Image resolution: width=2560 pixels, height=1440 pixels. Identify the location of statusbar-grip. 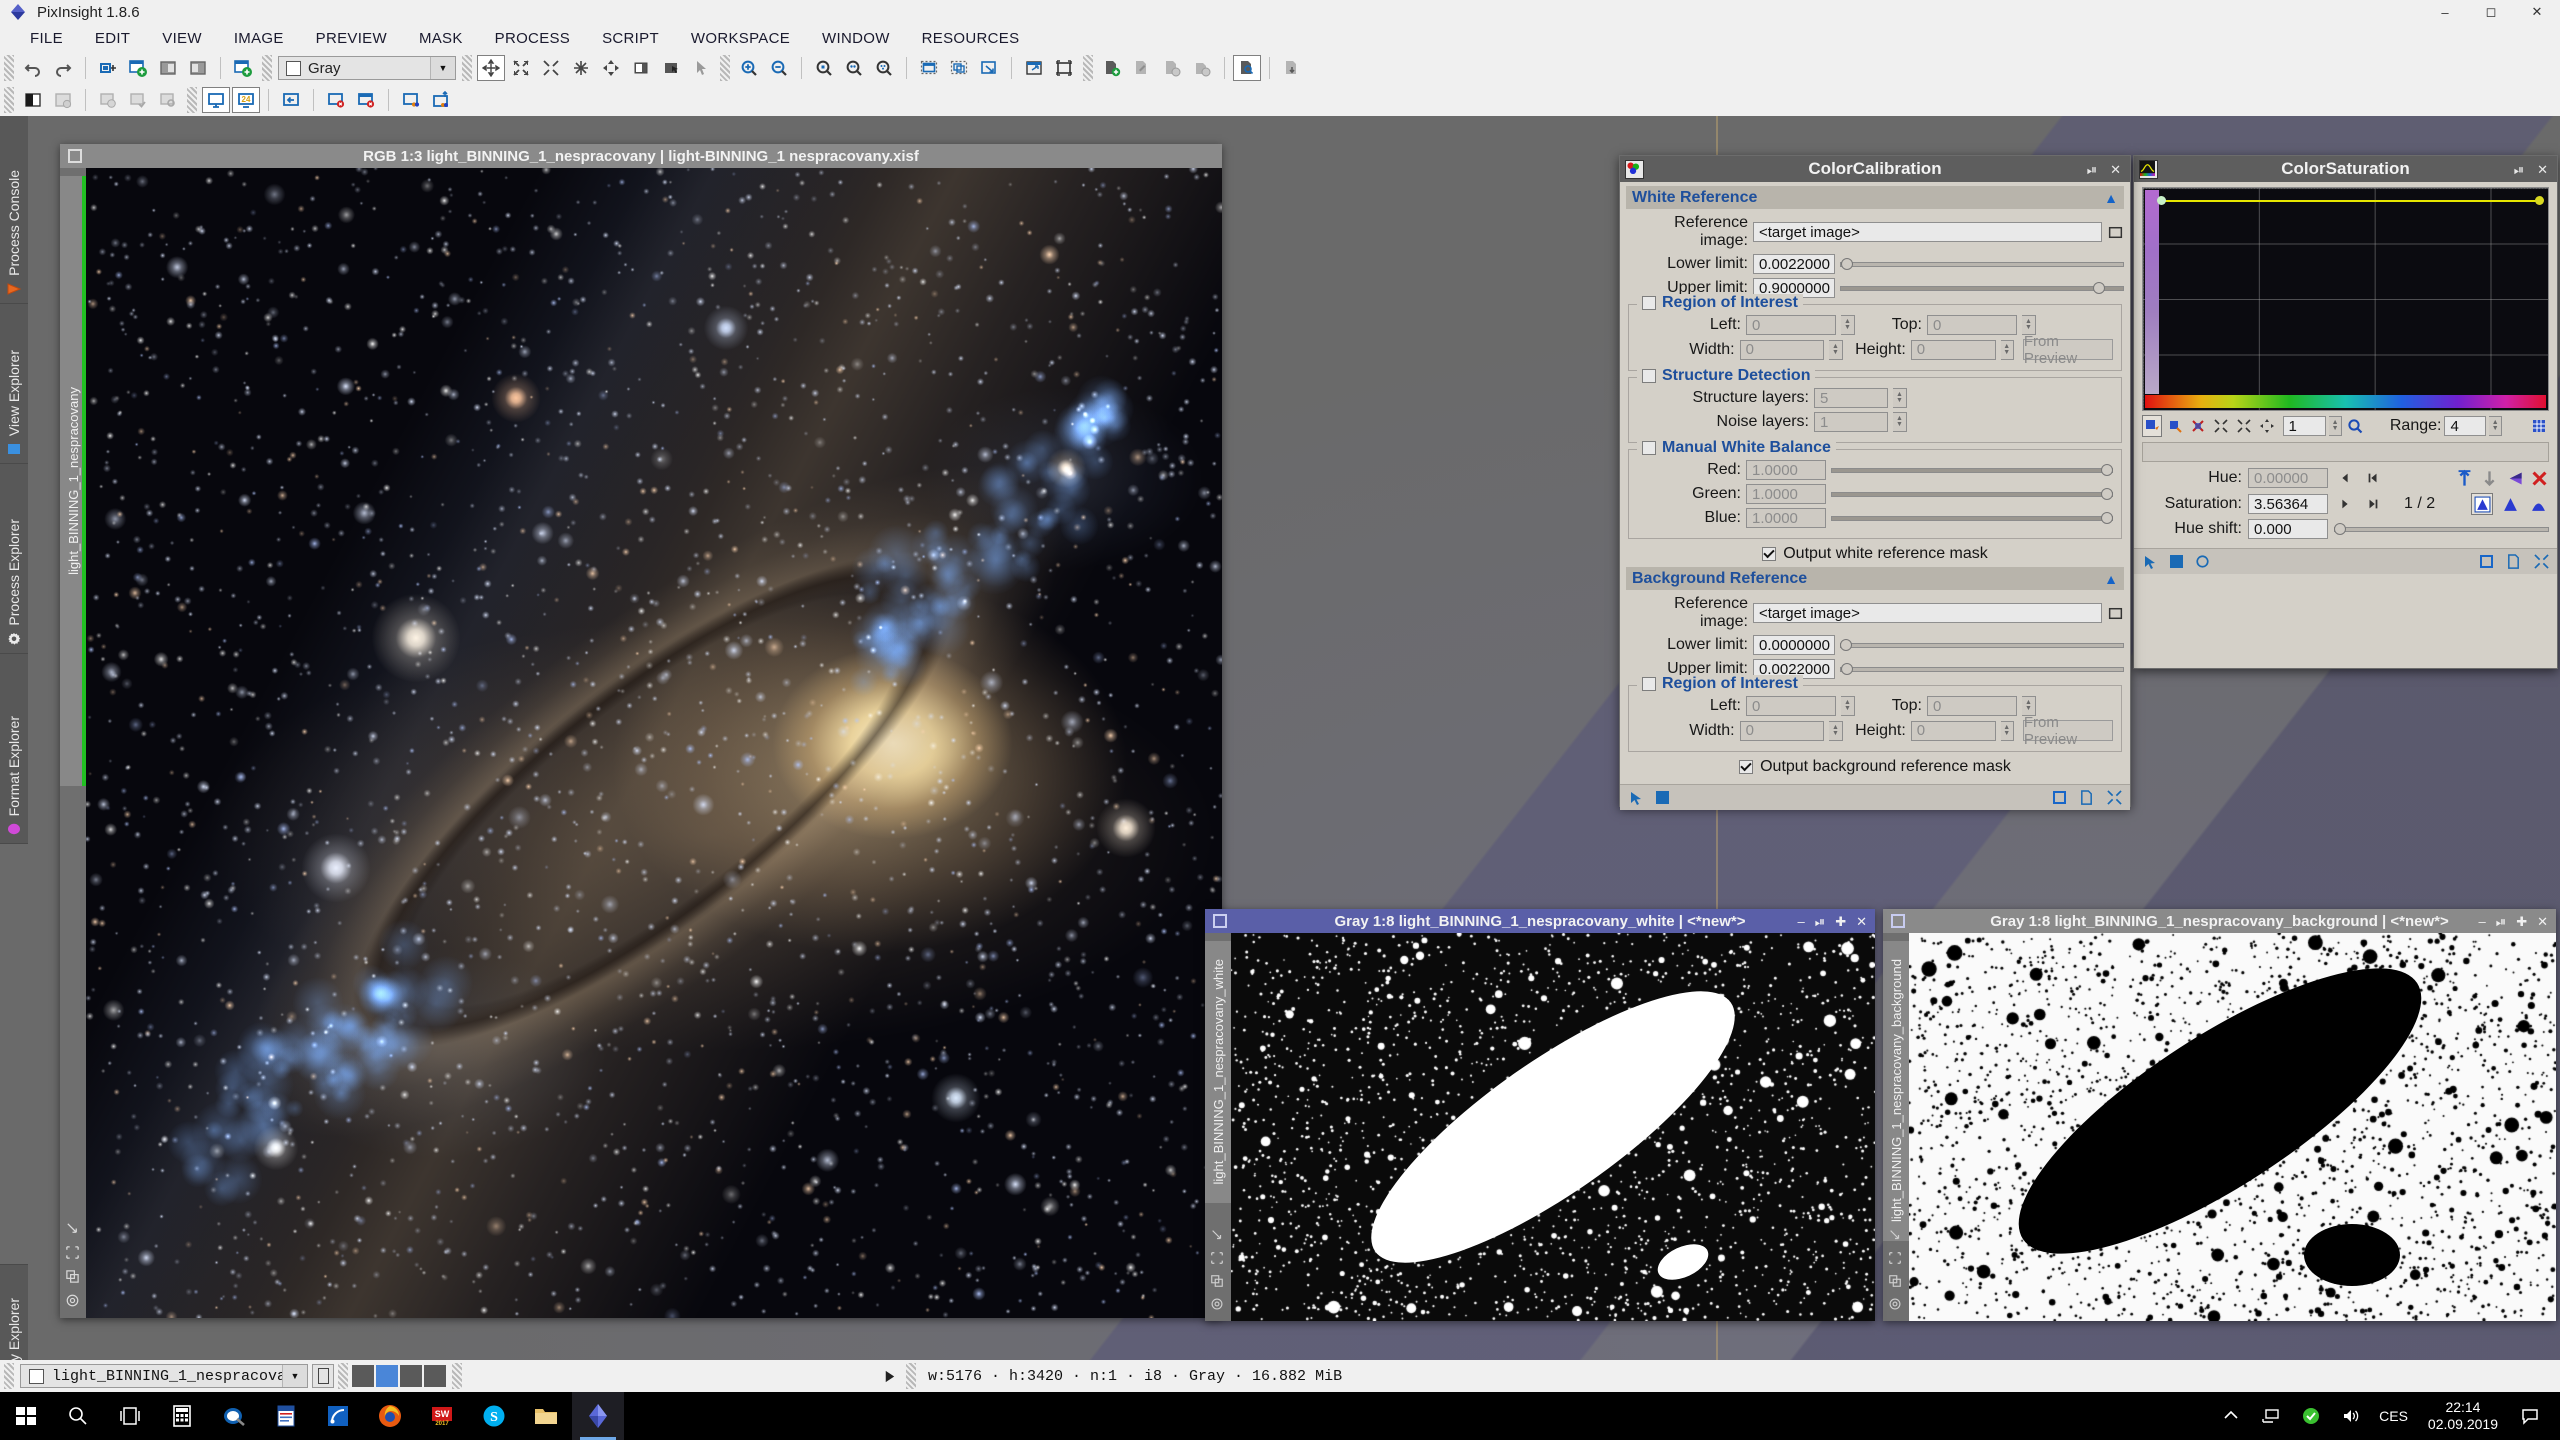
(9, 1376).